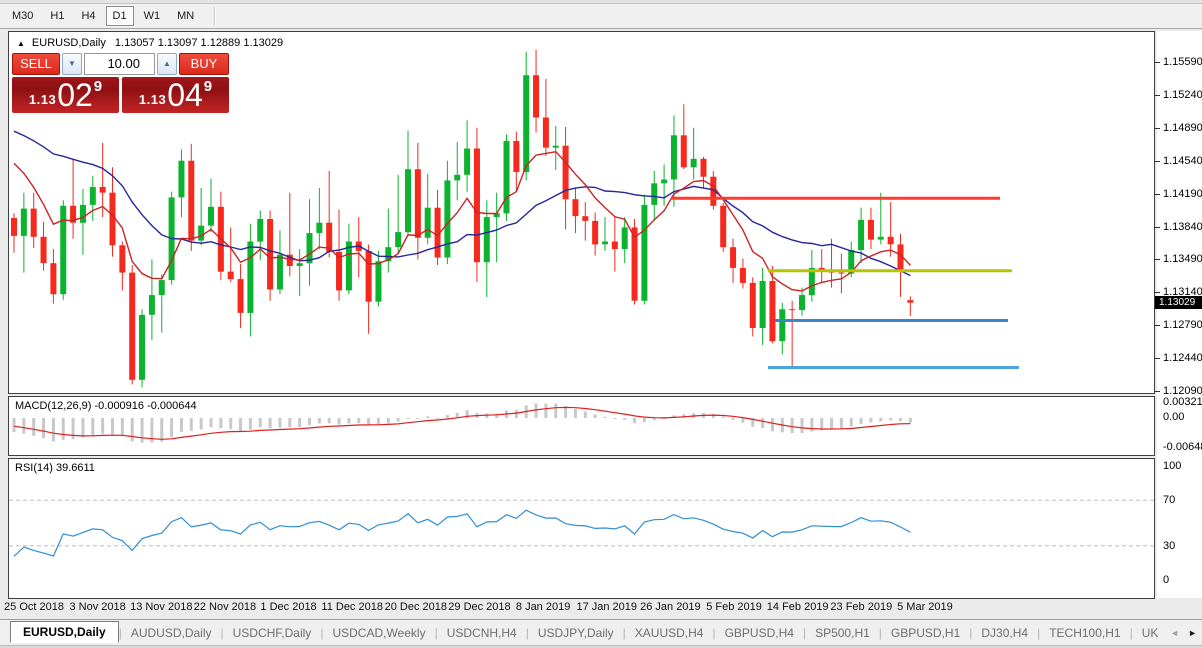  What do you see at coordinates (1145, 633) in the screenshot?
I see `tab-ukc: UKC` at bounding box center [1145, 633].